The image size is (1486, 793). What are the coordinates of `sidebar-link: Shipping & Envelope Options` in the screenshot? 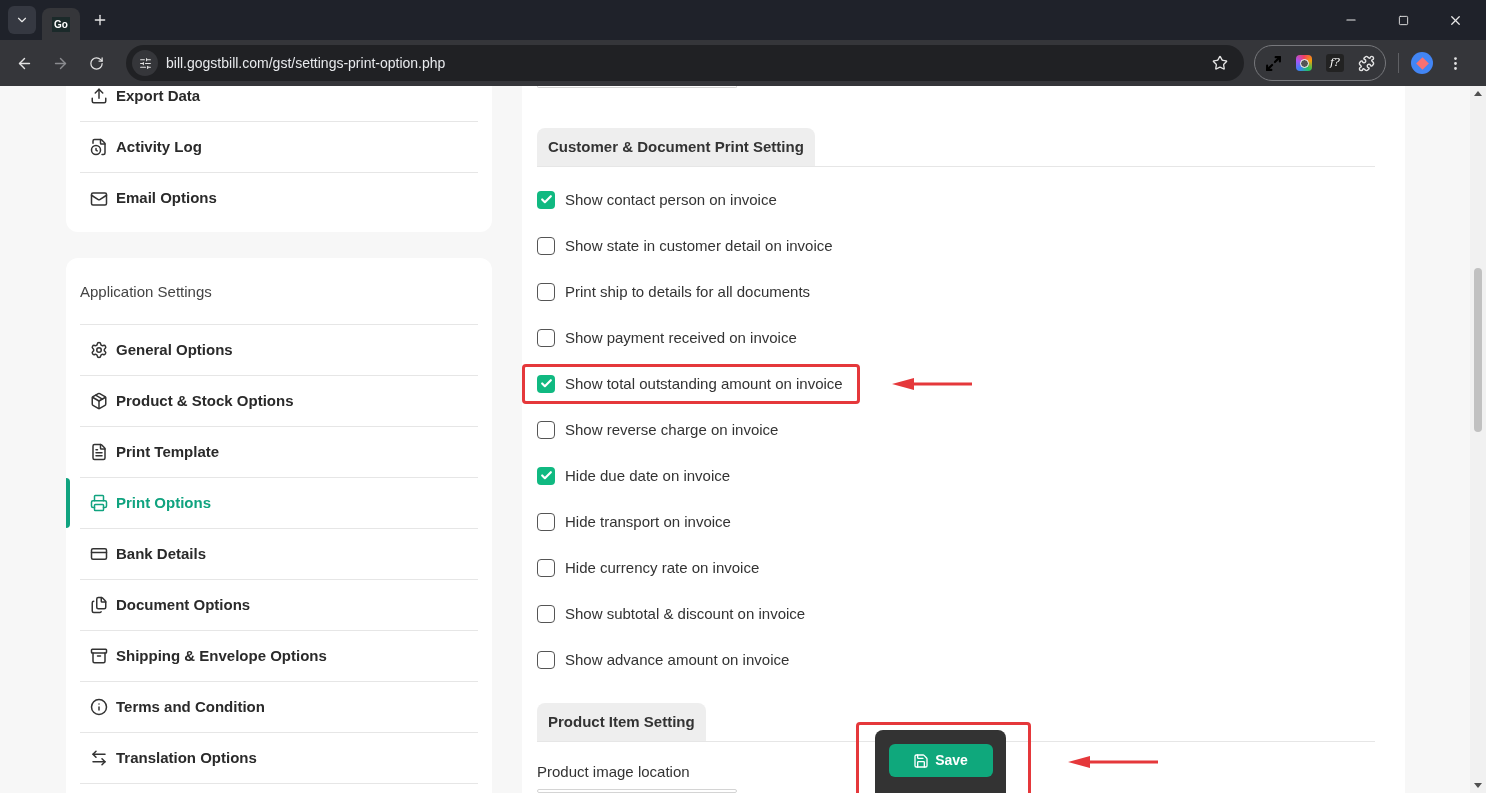 It's located at (221, 656).